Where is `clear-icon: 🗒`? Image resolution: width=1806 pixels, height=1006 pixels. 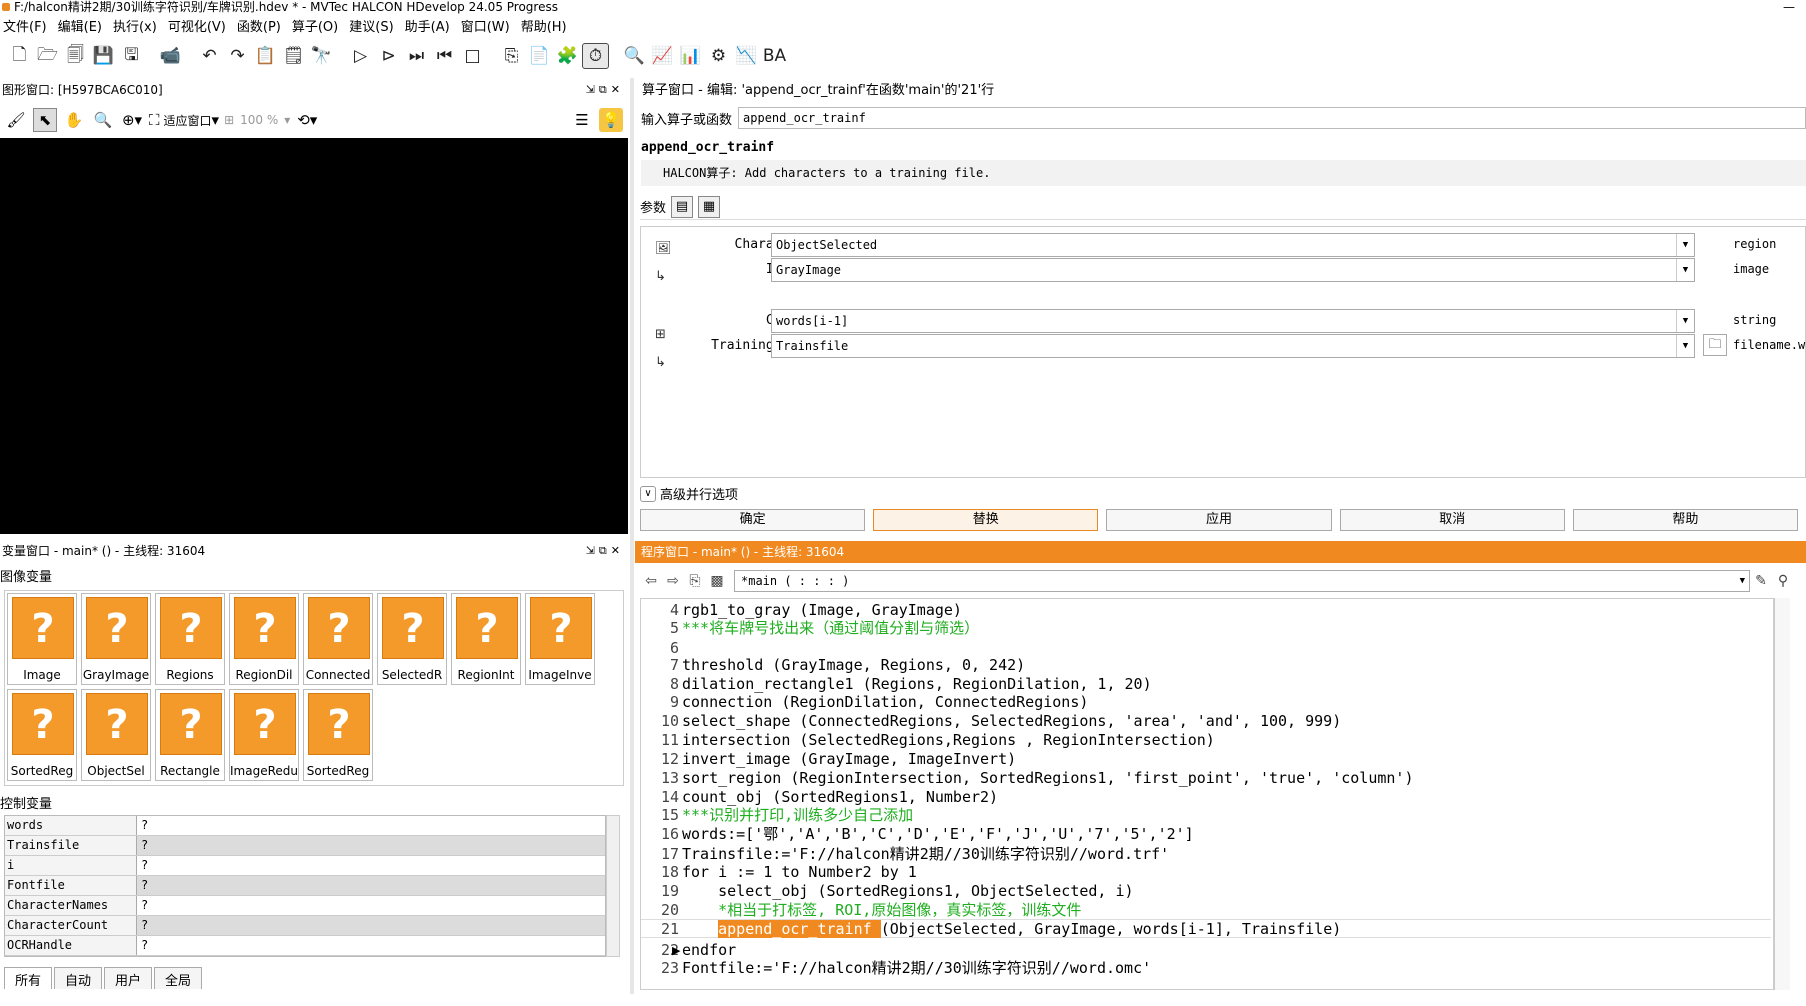
clear-icon: 🗒 is located at coordinates (293, 56).